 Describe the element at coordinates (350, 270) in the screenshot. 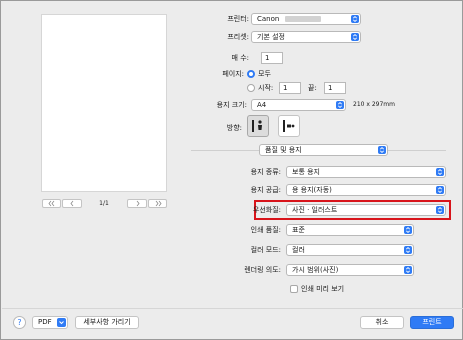

I see `rendering-intent-popup: 가시 범위(사진)` at that location.